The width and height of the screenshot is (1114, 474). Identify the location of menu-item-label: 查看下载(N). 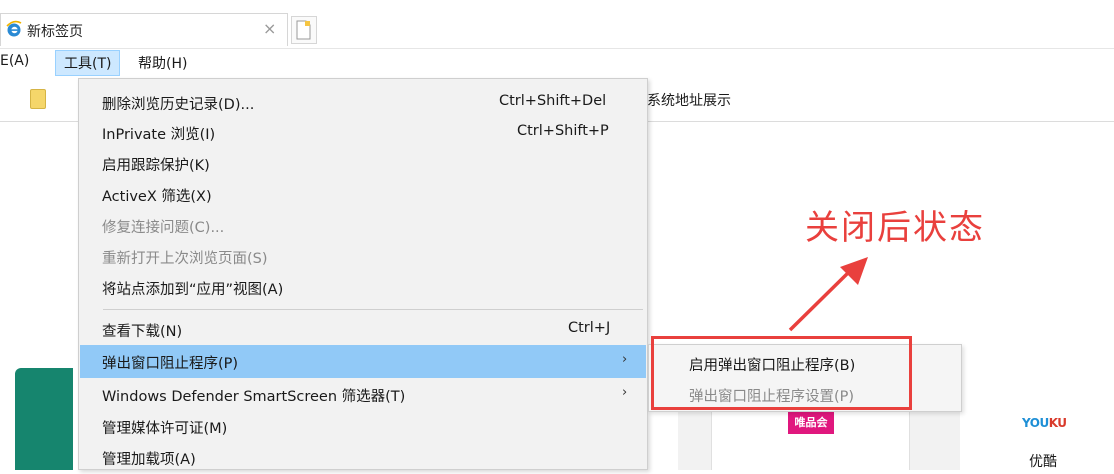
(142, 332).